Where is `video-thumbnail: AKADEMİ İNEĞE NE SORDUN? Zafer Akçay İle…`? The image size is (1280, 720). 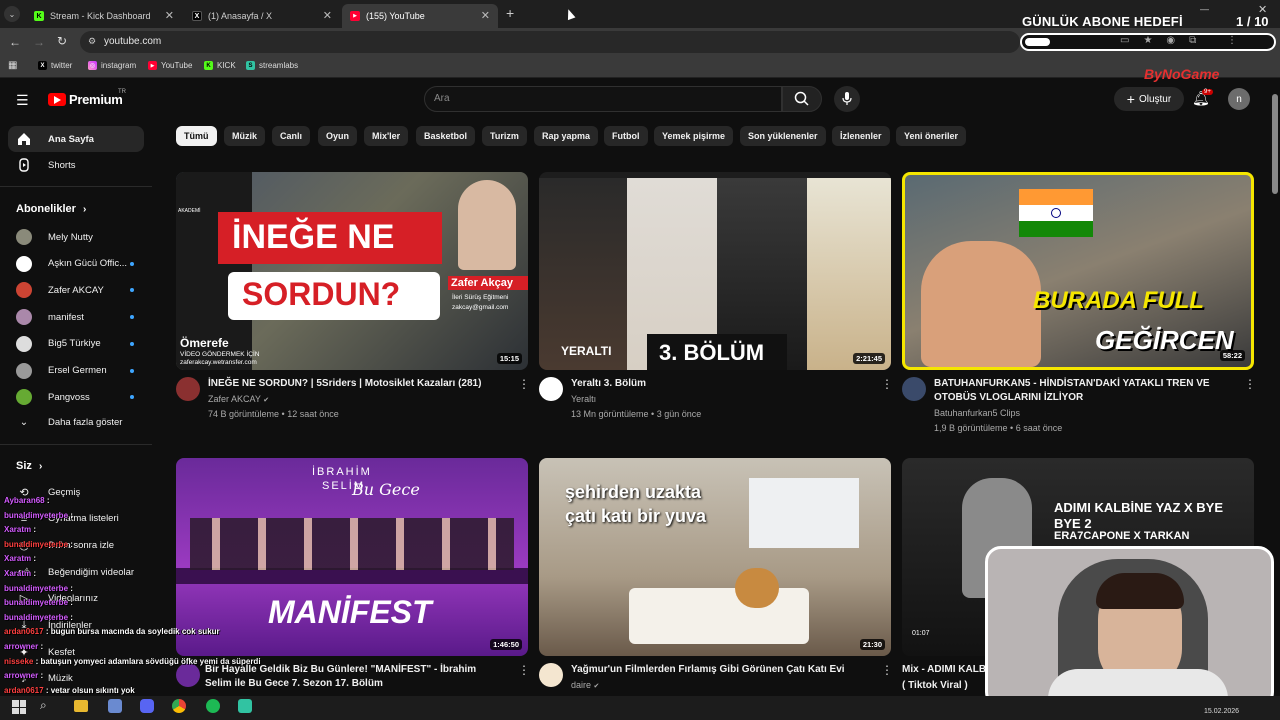 video-thumbnail: AKADEMİ İNEĞE NE SORDUN? Zafer Akçay İle… is located at coordinates (352, 271).